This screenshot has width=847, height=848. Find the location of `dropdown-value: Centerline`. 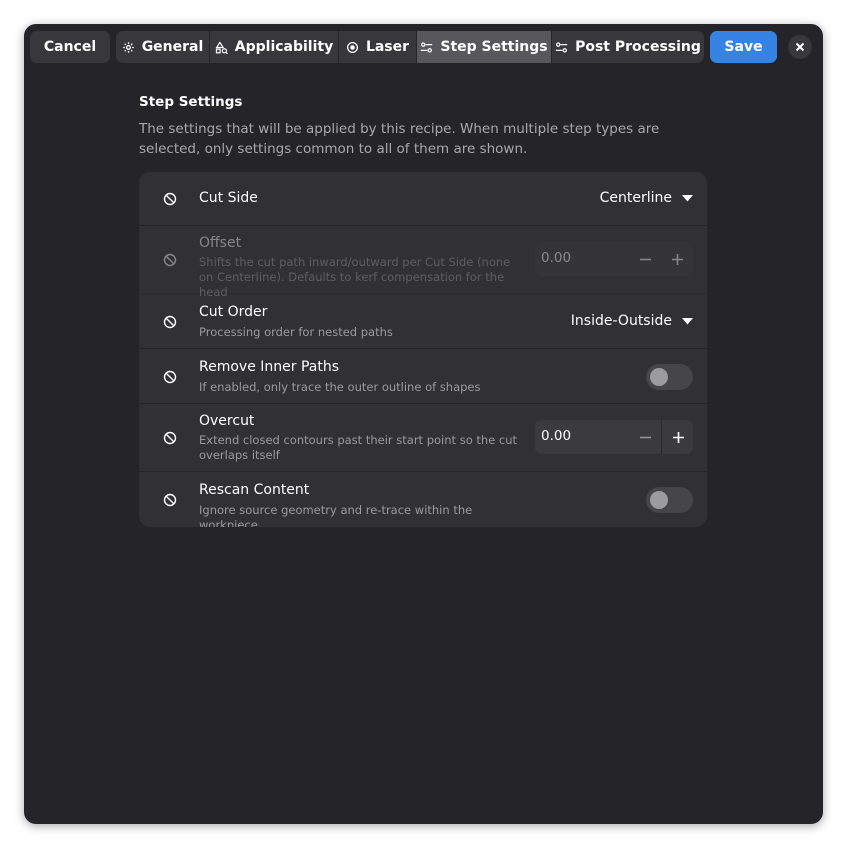

dropdown-value: Centerline is located at coordinates (635, 198).